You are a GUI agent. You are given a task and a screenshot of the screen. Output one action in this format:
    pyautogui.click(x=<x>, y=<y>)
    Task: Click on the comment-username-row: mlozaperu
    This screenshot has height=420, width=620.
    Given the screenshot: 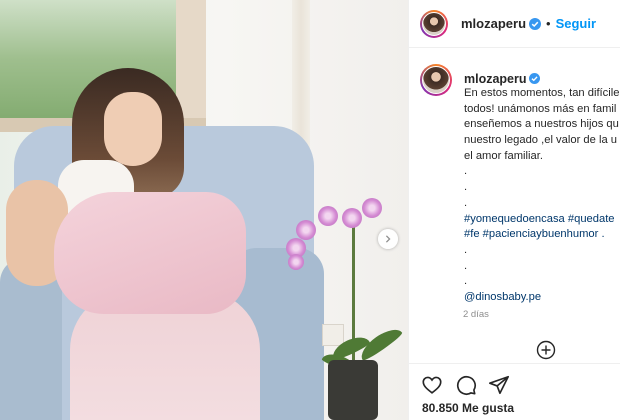 What is the action you would take?
    pyautogui.click(x=502, y=79)
    